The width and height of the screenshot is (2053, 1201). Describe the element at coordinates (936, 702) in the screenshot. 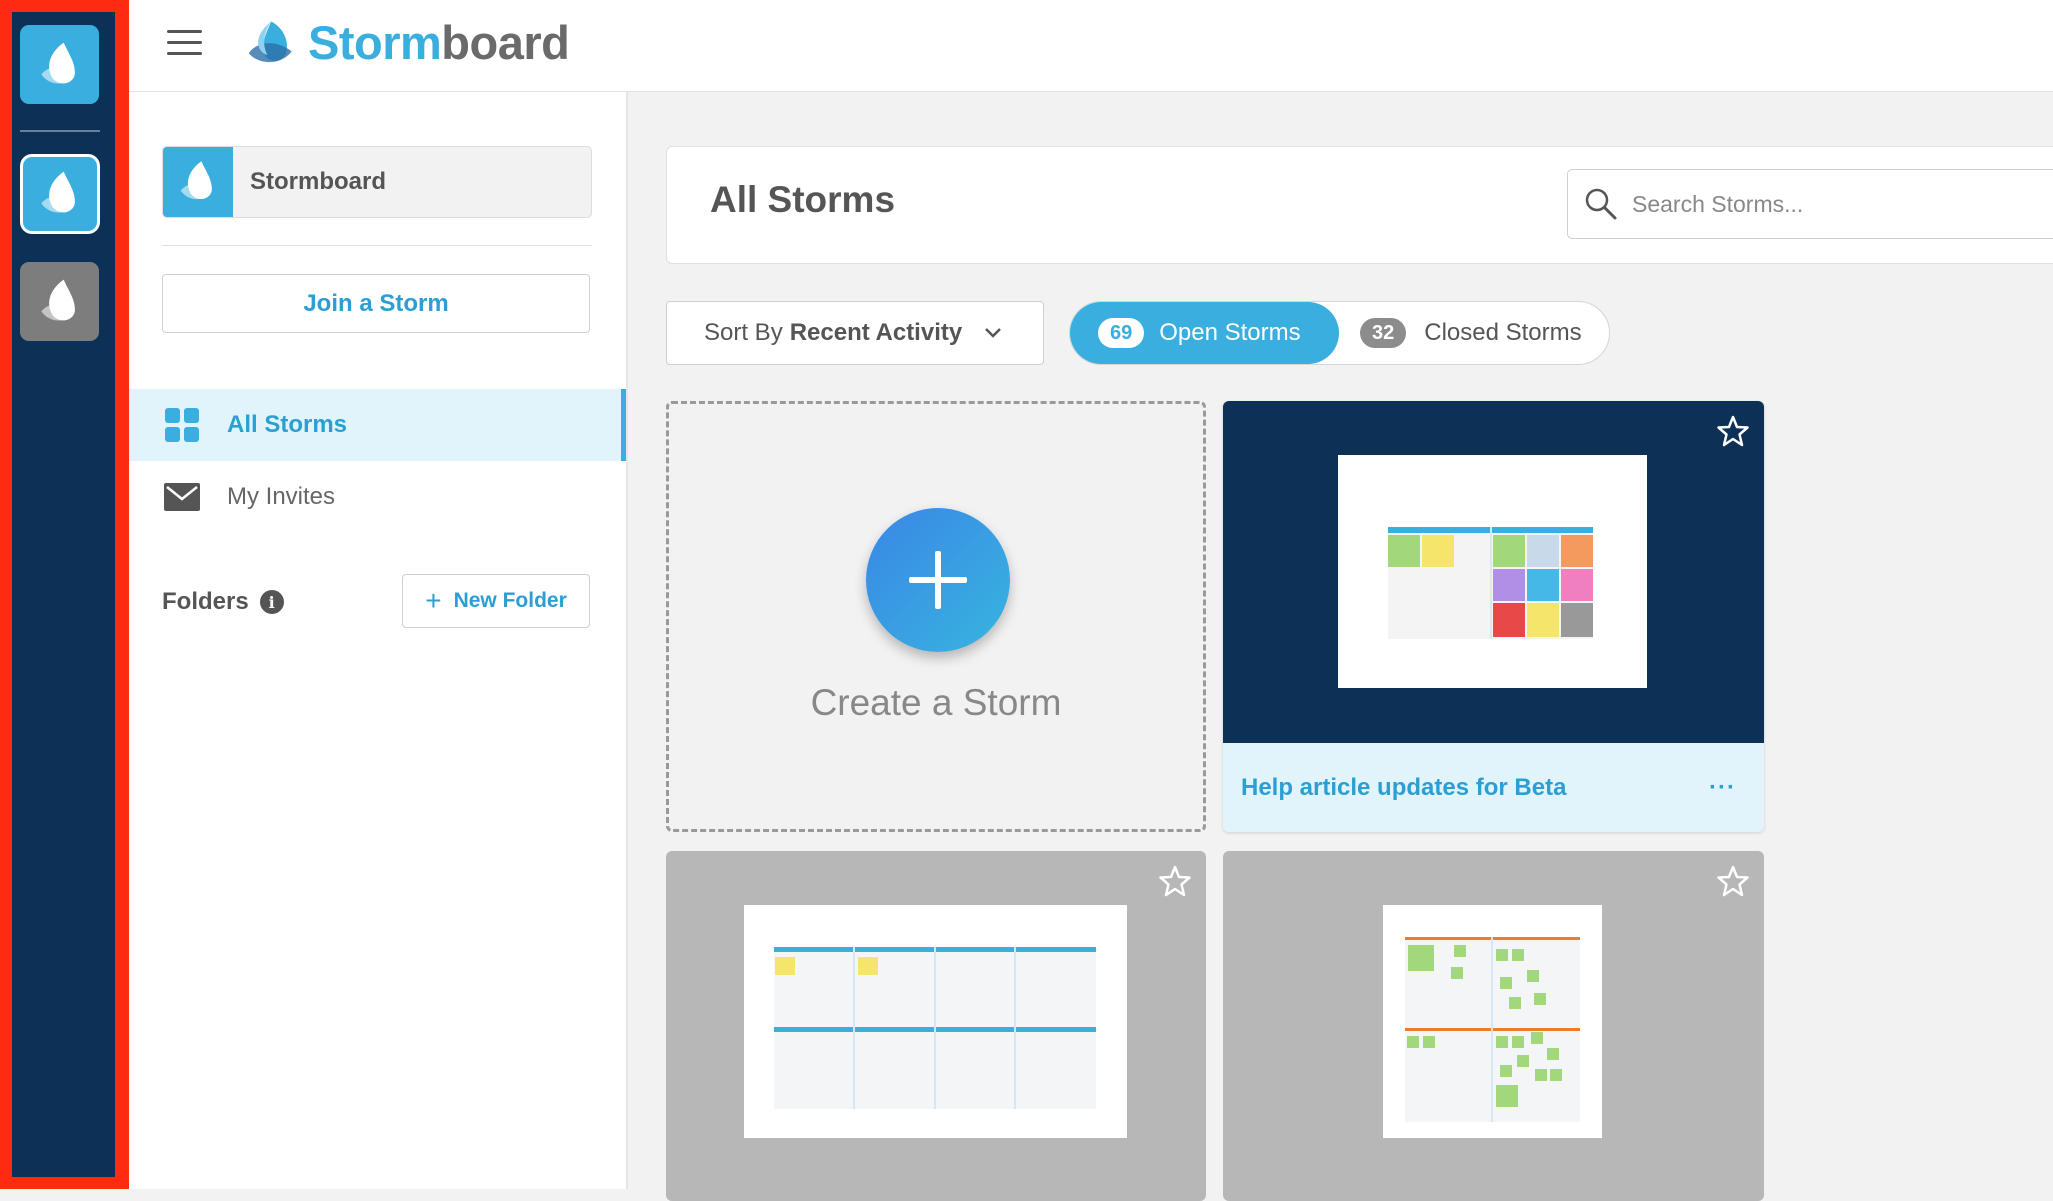

I see `create-storm-label: Create a Storm` at that location.